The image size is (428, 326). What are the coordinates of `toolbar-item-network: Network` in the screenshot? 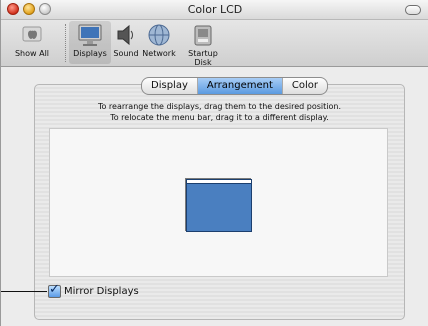 It's located at (159, 40).